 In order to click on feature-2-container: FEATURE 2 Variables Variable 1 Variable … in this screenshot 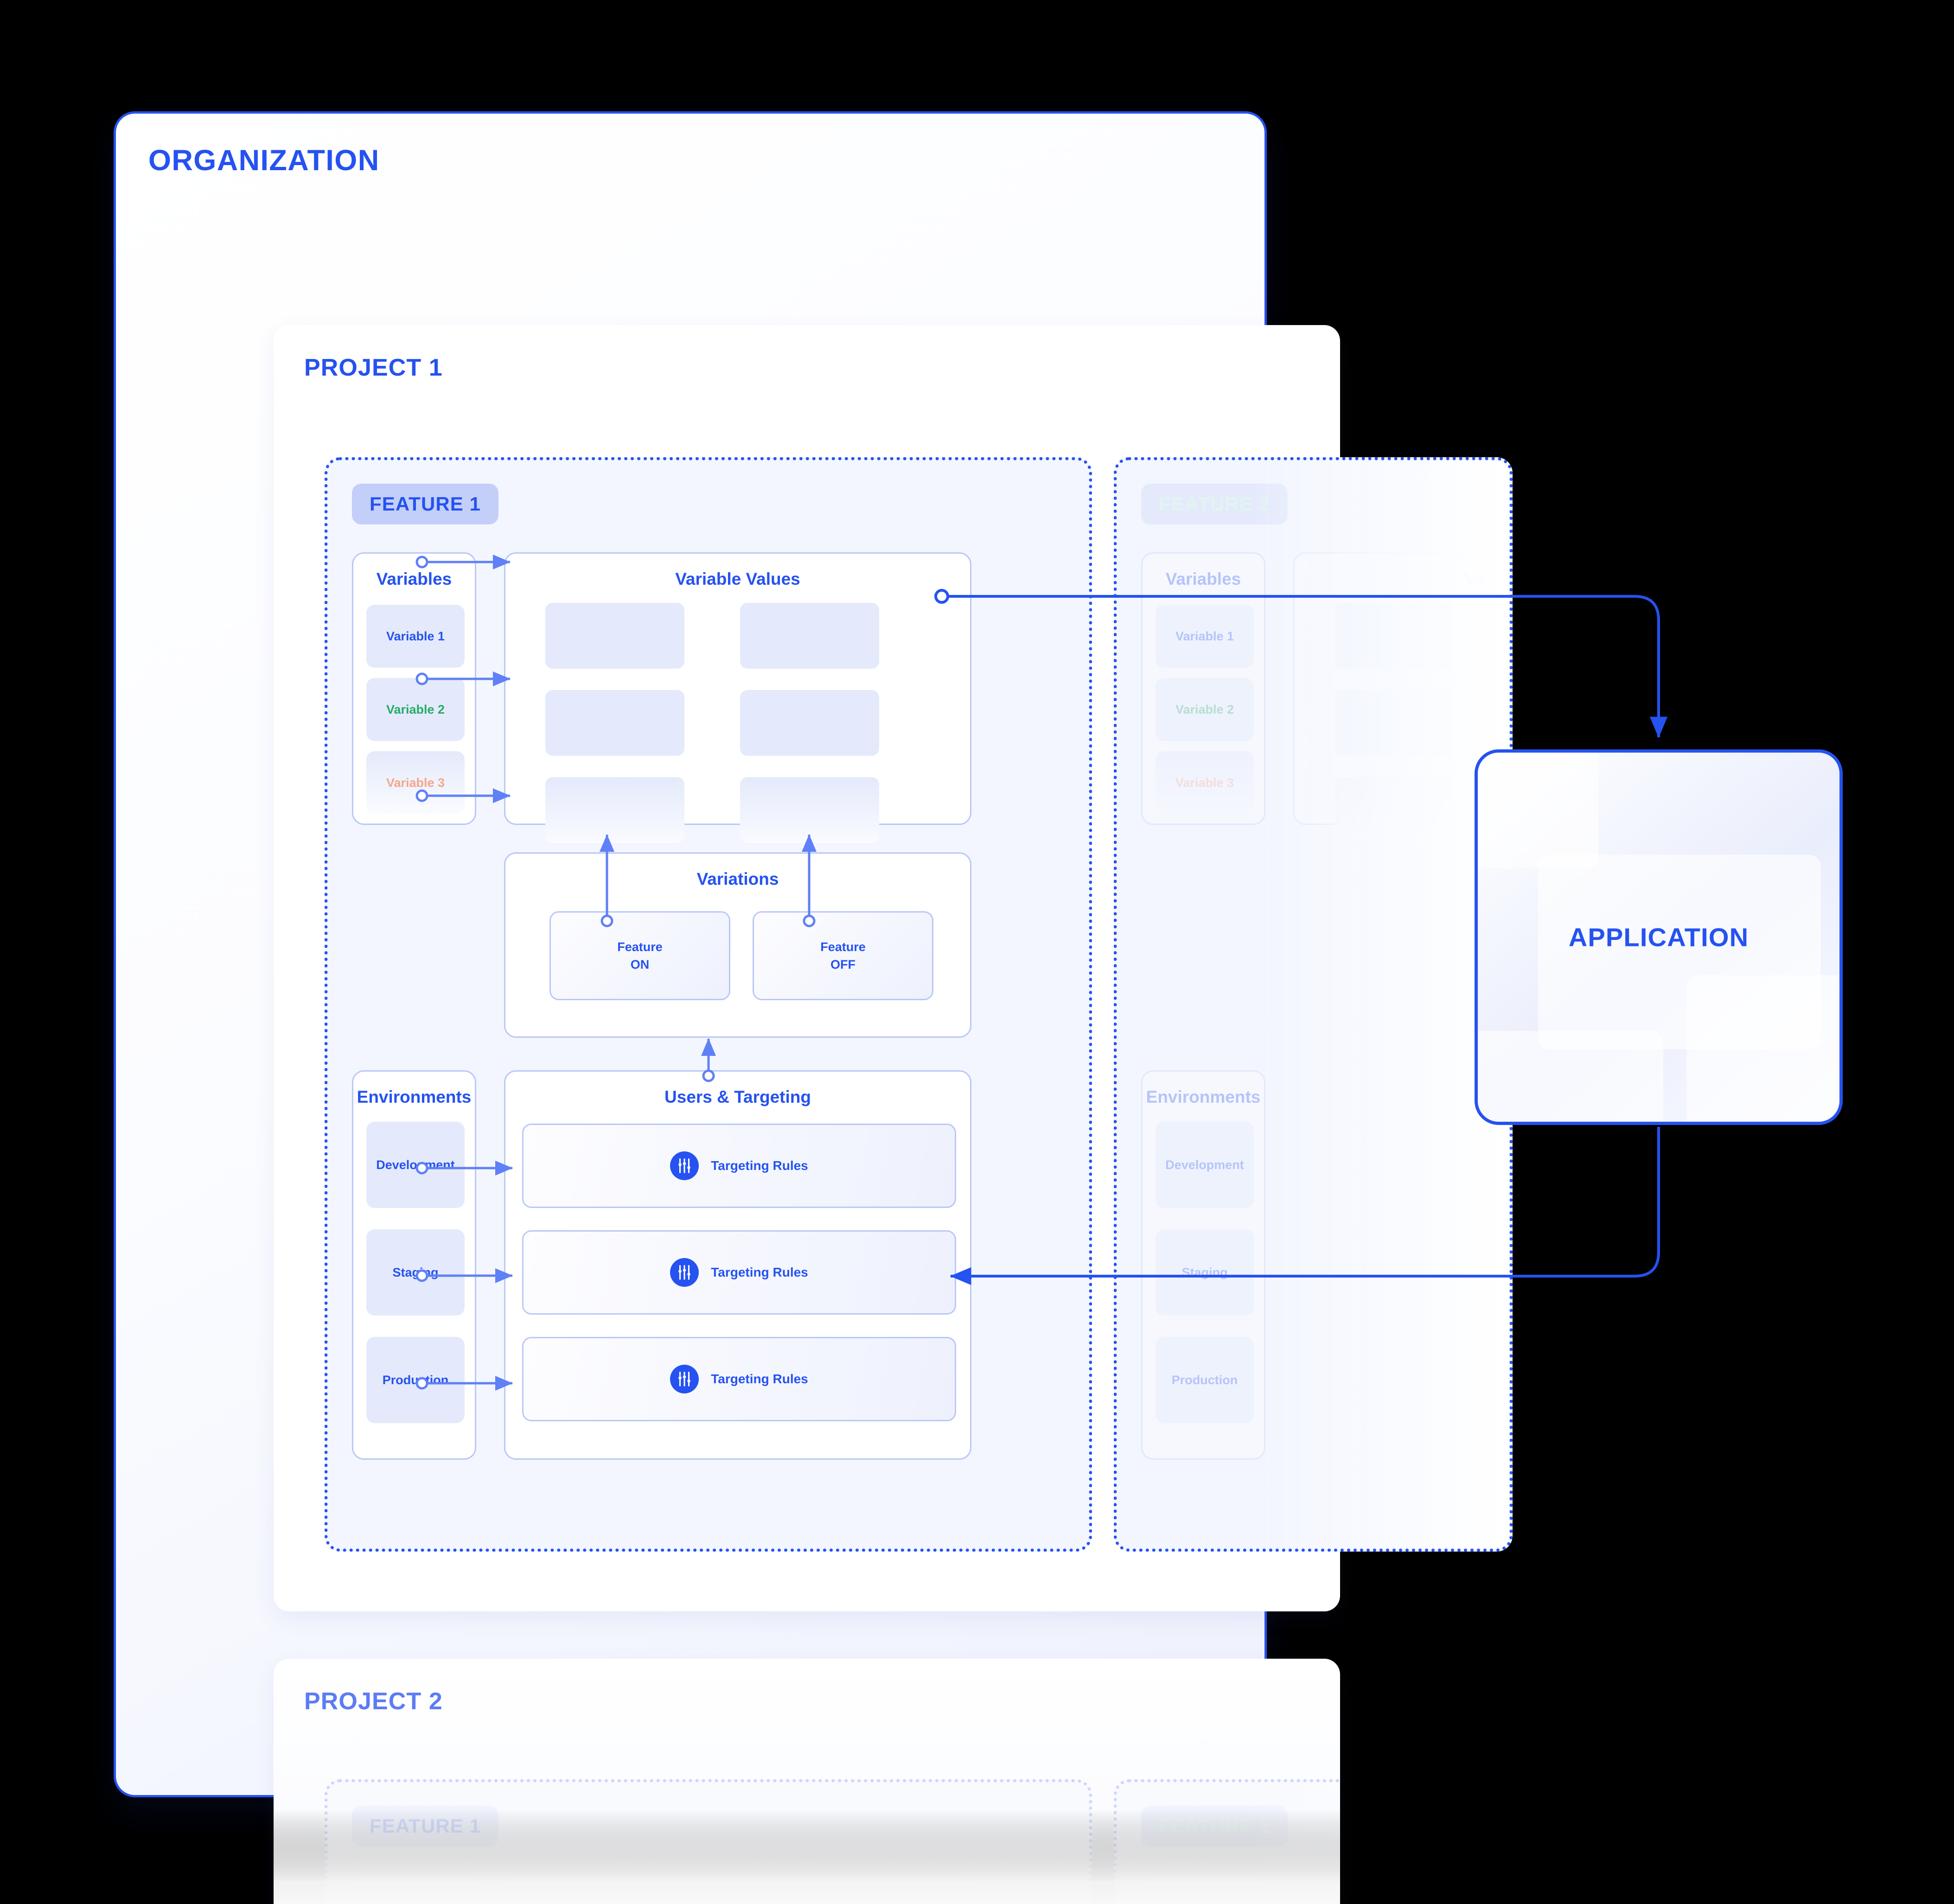, I will do `click(1313, 1004)`.